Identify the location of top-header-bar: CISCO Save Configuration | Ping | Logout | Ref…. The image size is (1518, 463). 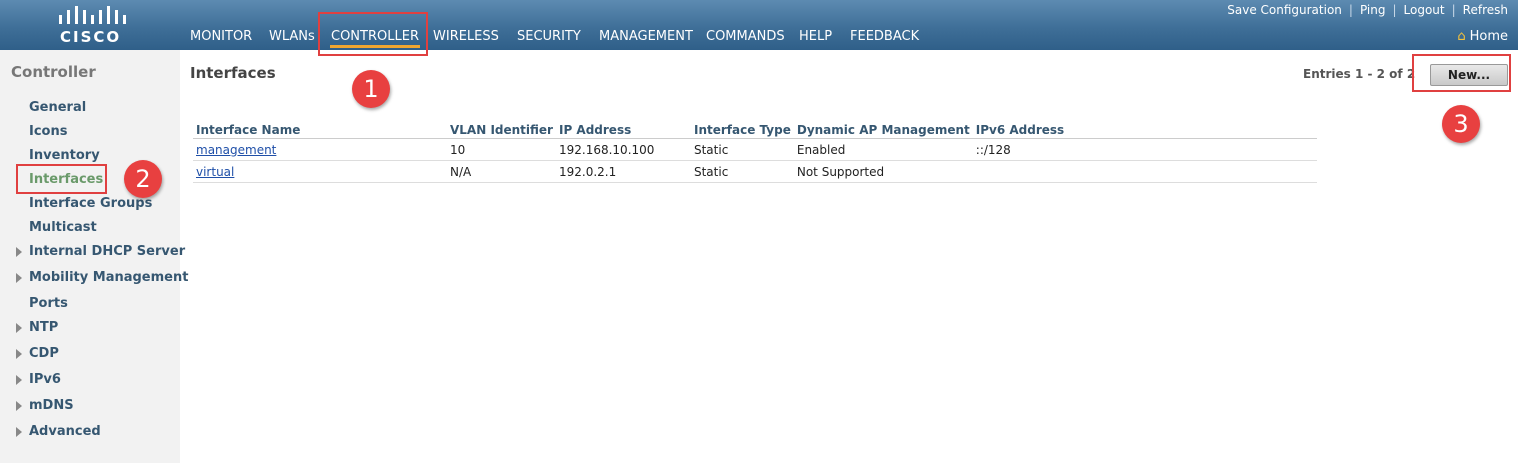
(759, 25).